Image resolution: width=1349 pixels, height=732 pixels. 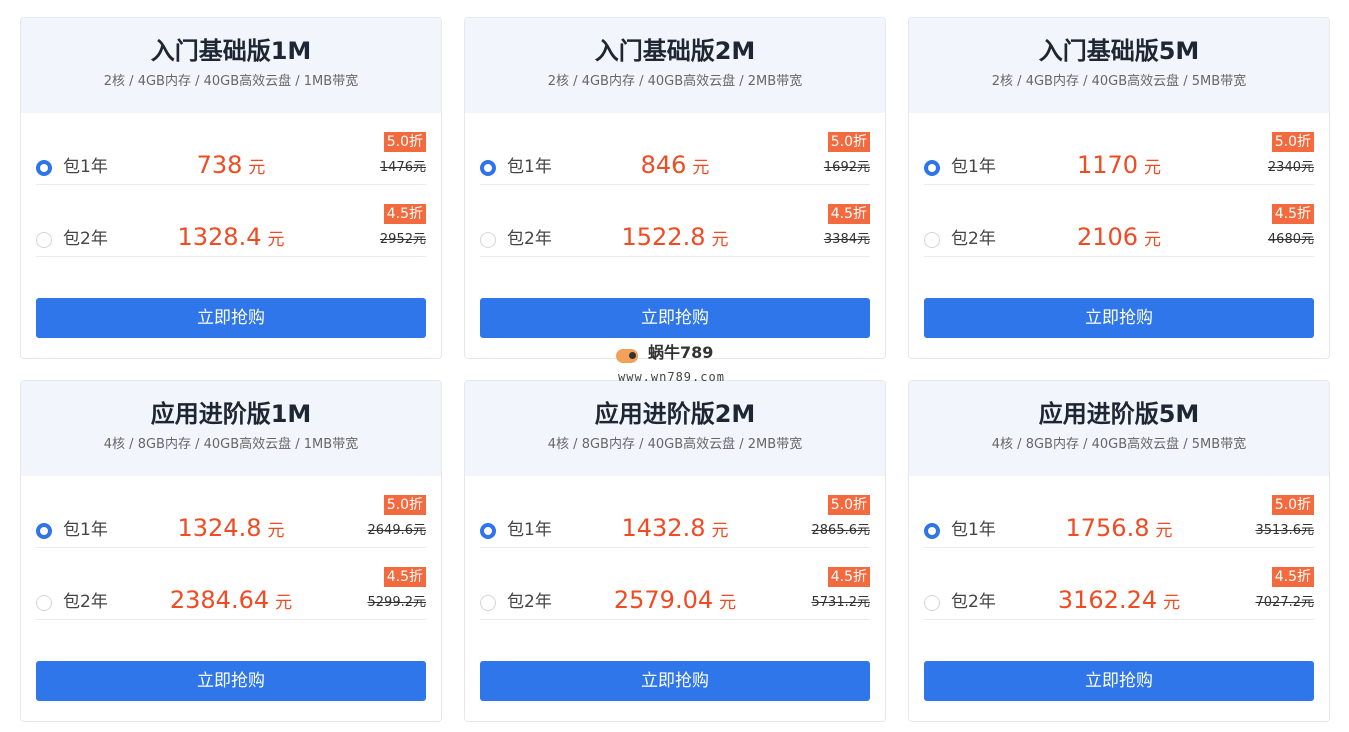 I want to click on plan-title: 应用进阶版1M, so click(x=231, y=414).